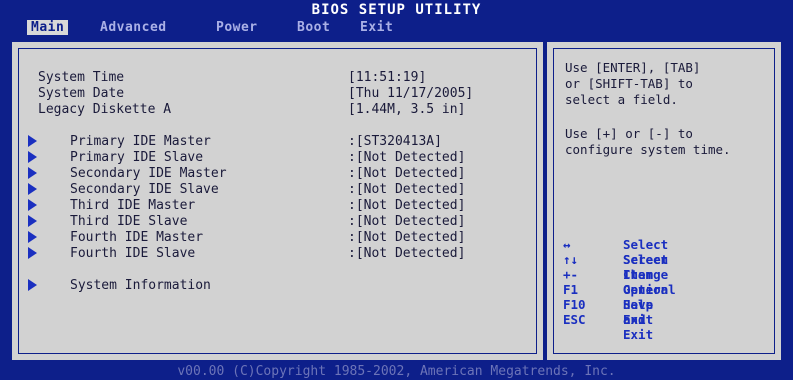 The width and height of the screenshot is (793, 380). Describe the element at coordinates (406, 109) in the screenshot. I see `setting-value: [1.44M, 3.5 in]` at that location.